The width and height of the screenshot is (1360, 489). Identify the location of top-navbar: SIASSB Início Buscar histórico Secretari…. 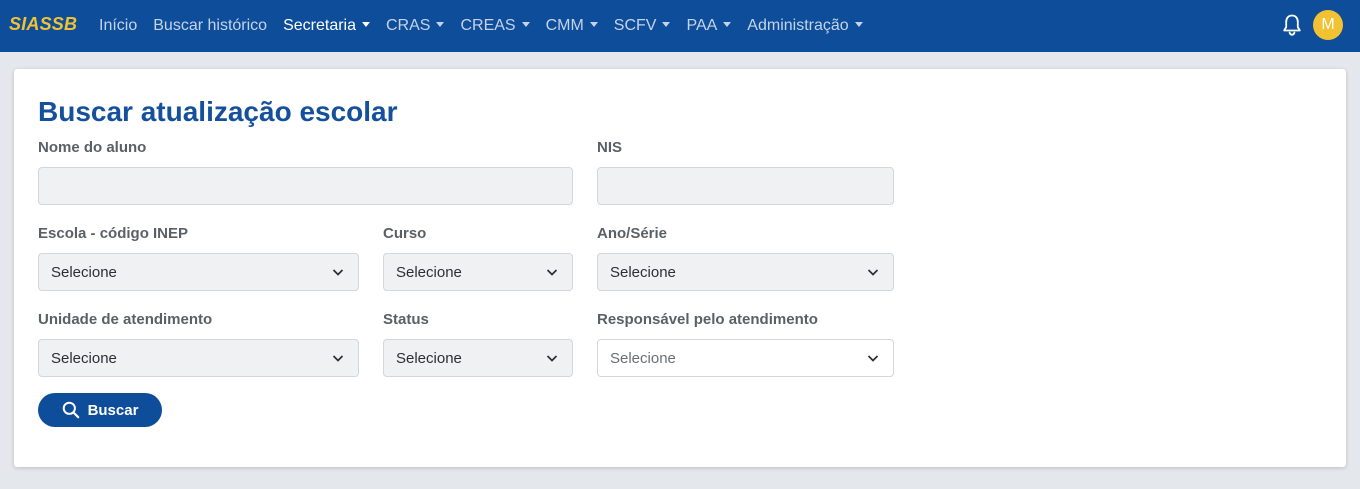
(680, 26).